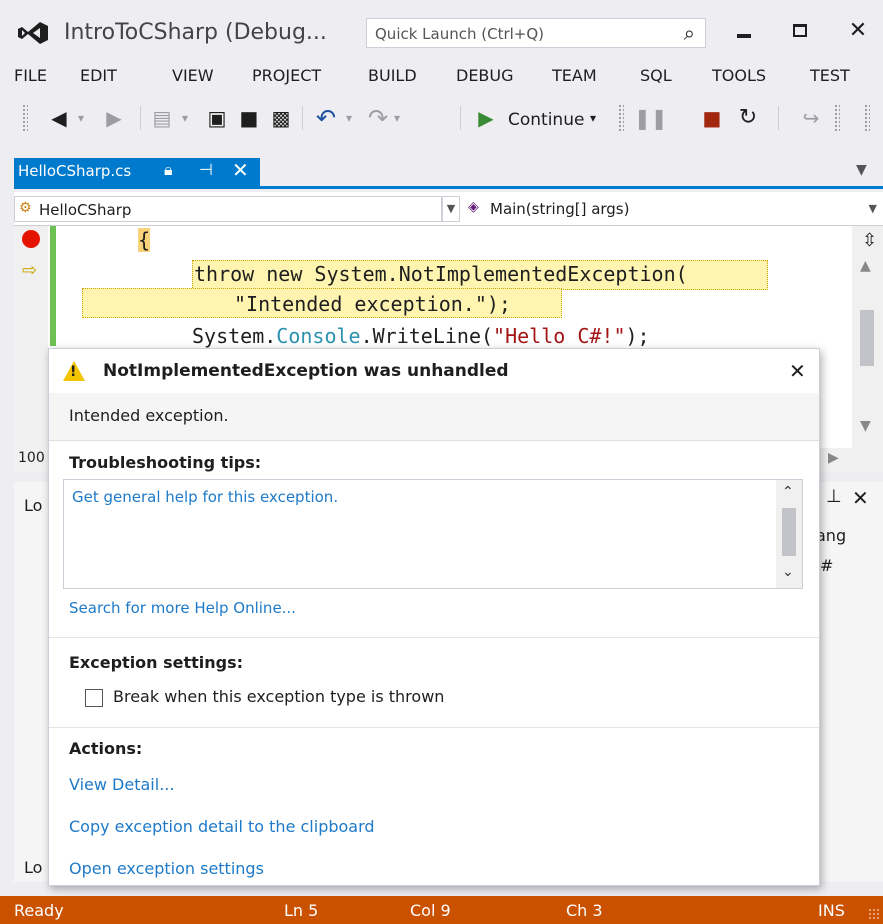 The width and height of the screenshot is (883, 924). What do you see at coordinates (326, 118) in the screenshot?
I see `undo-icon: ↶` at bounding box center [326, 118].